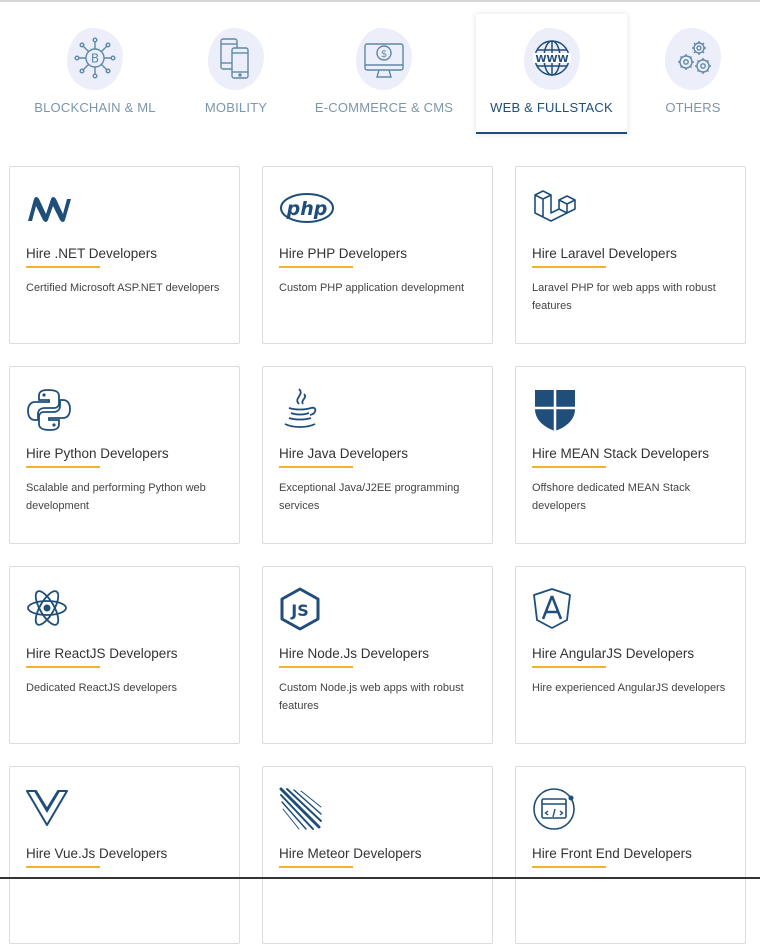 The image size is (760, 944). What do you see at coordinates (344, 453) in the screenshot?
I see `card-title: Hire Java Developers` at bounding box center [344, 453].